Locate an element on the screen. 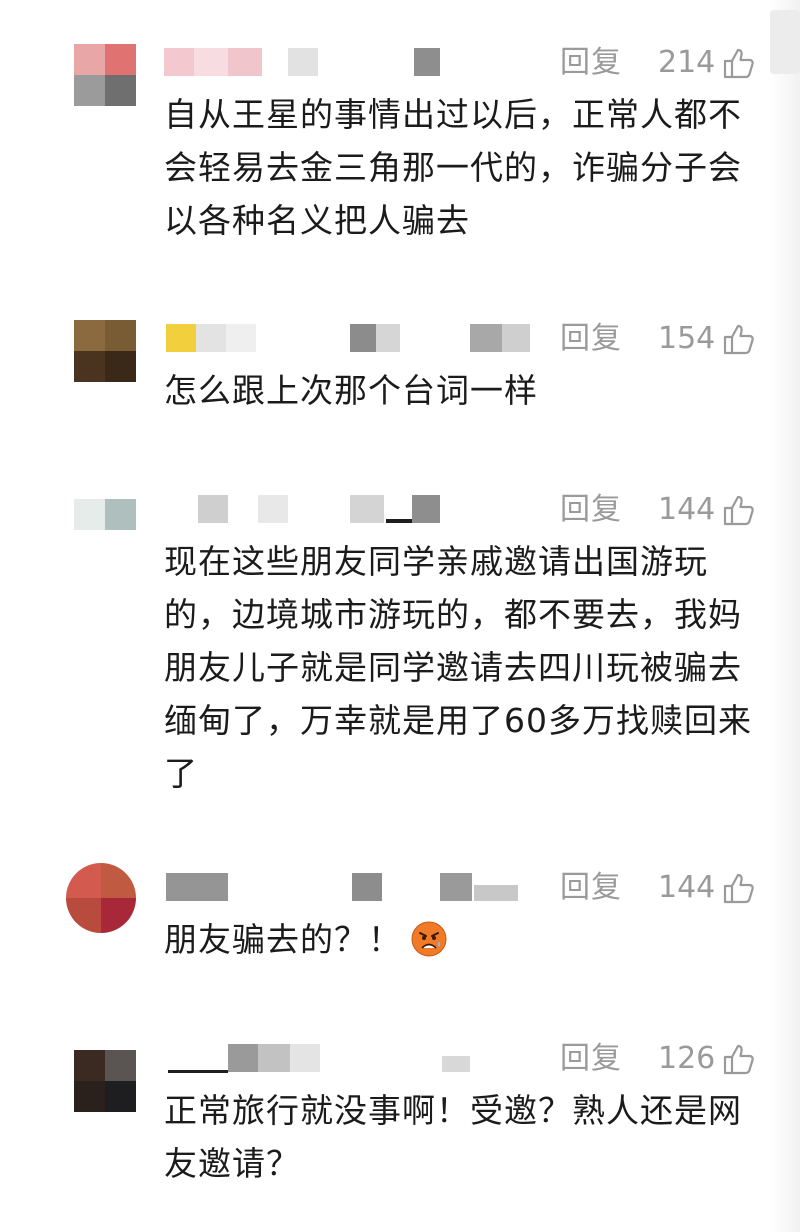  like-count: 126 is located at coordinates (687, 1058).